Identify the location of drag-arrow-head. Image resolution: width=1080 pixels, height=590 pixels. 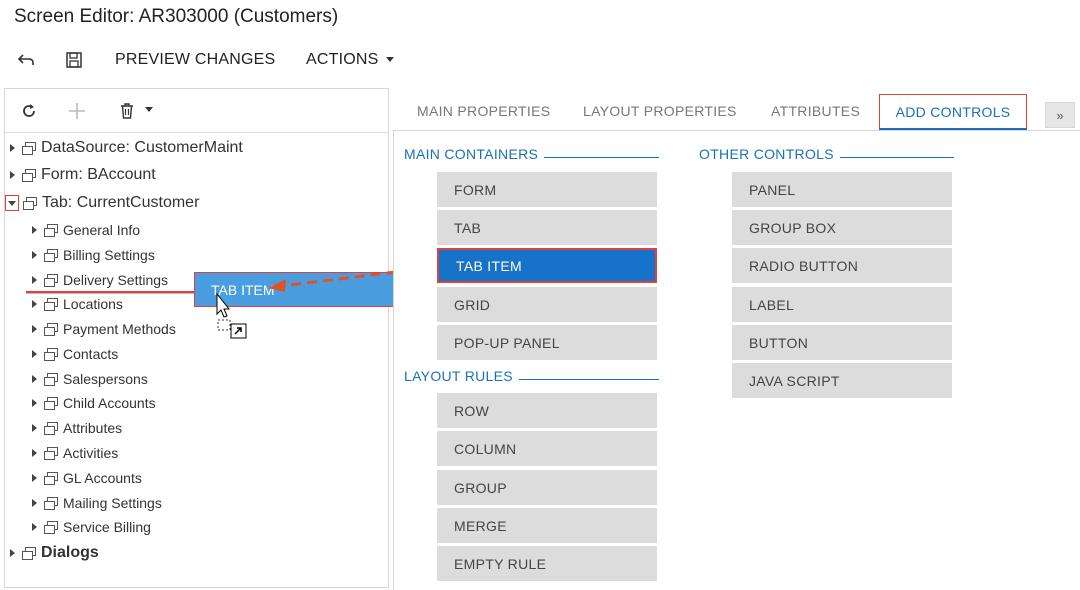
(277, 285).